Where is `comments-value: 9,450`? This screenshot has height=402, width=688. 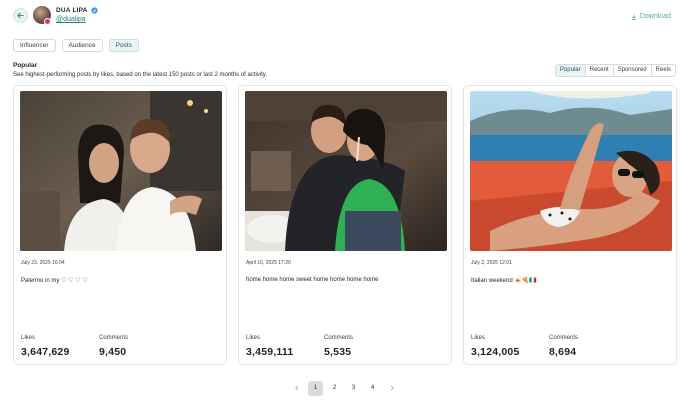
comments-value: 9,450 is located at coordinates (113, 352).